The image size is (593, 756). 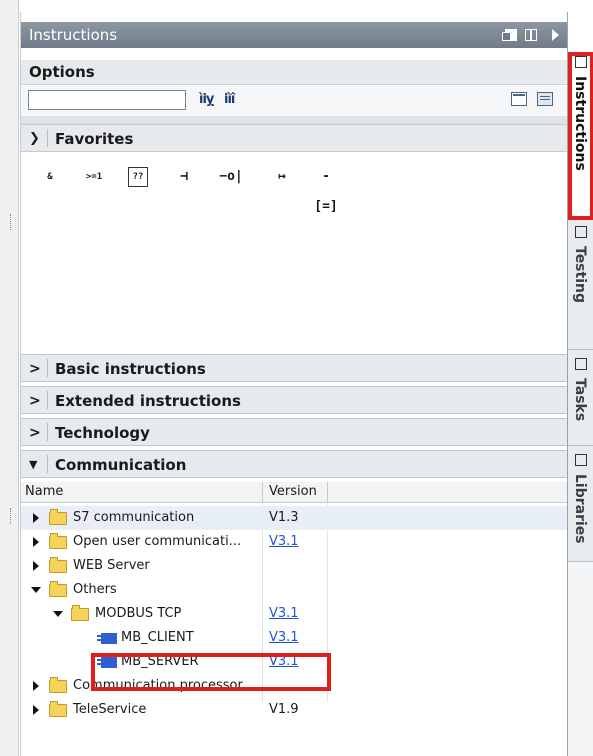 I want to click on float-window-icon, so click(x=509, y=35).